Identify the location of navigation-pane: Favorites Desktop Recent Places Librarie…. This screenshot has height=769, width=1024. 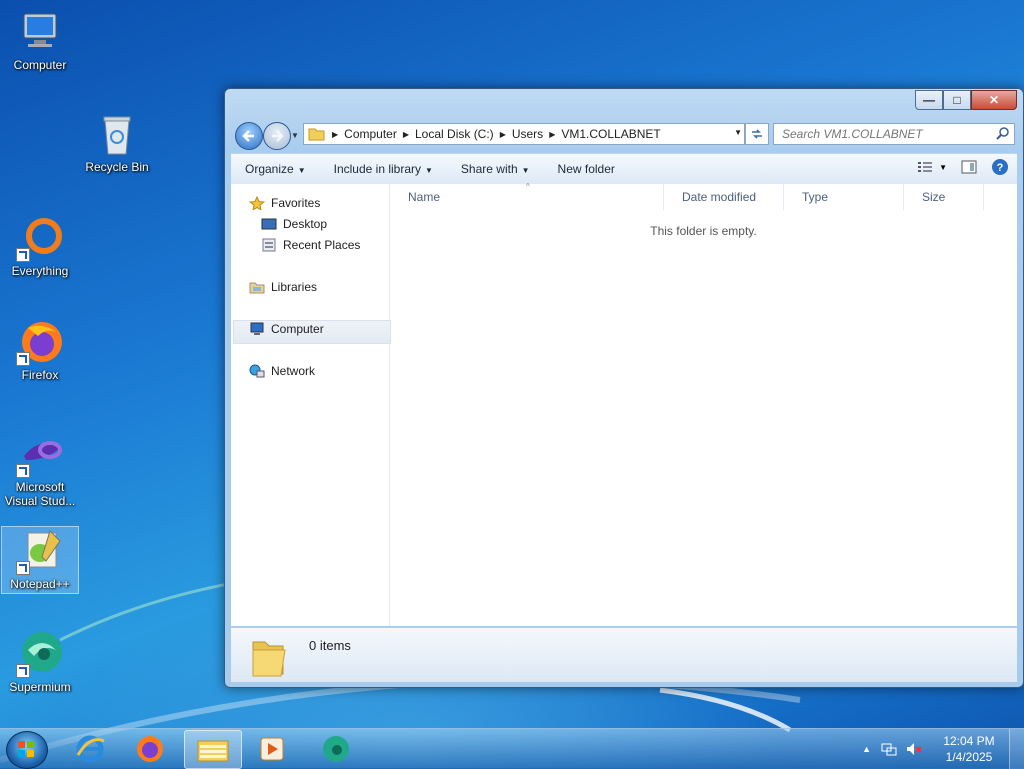
(311, 405).